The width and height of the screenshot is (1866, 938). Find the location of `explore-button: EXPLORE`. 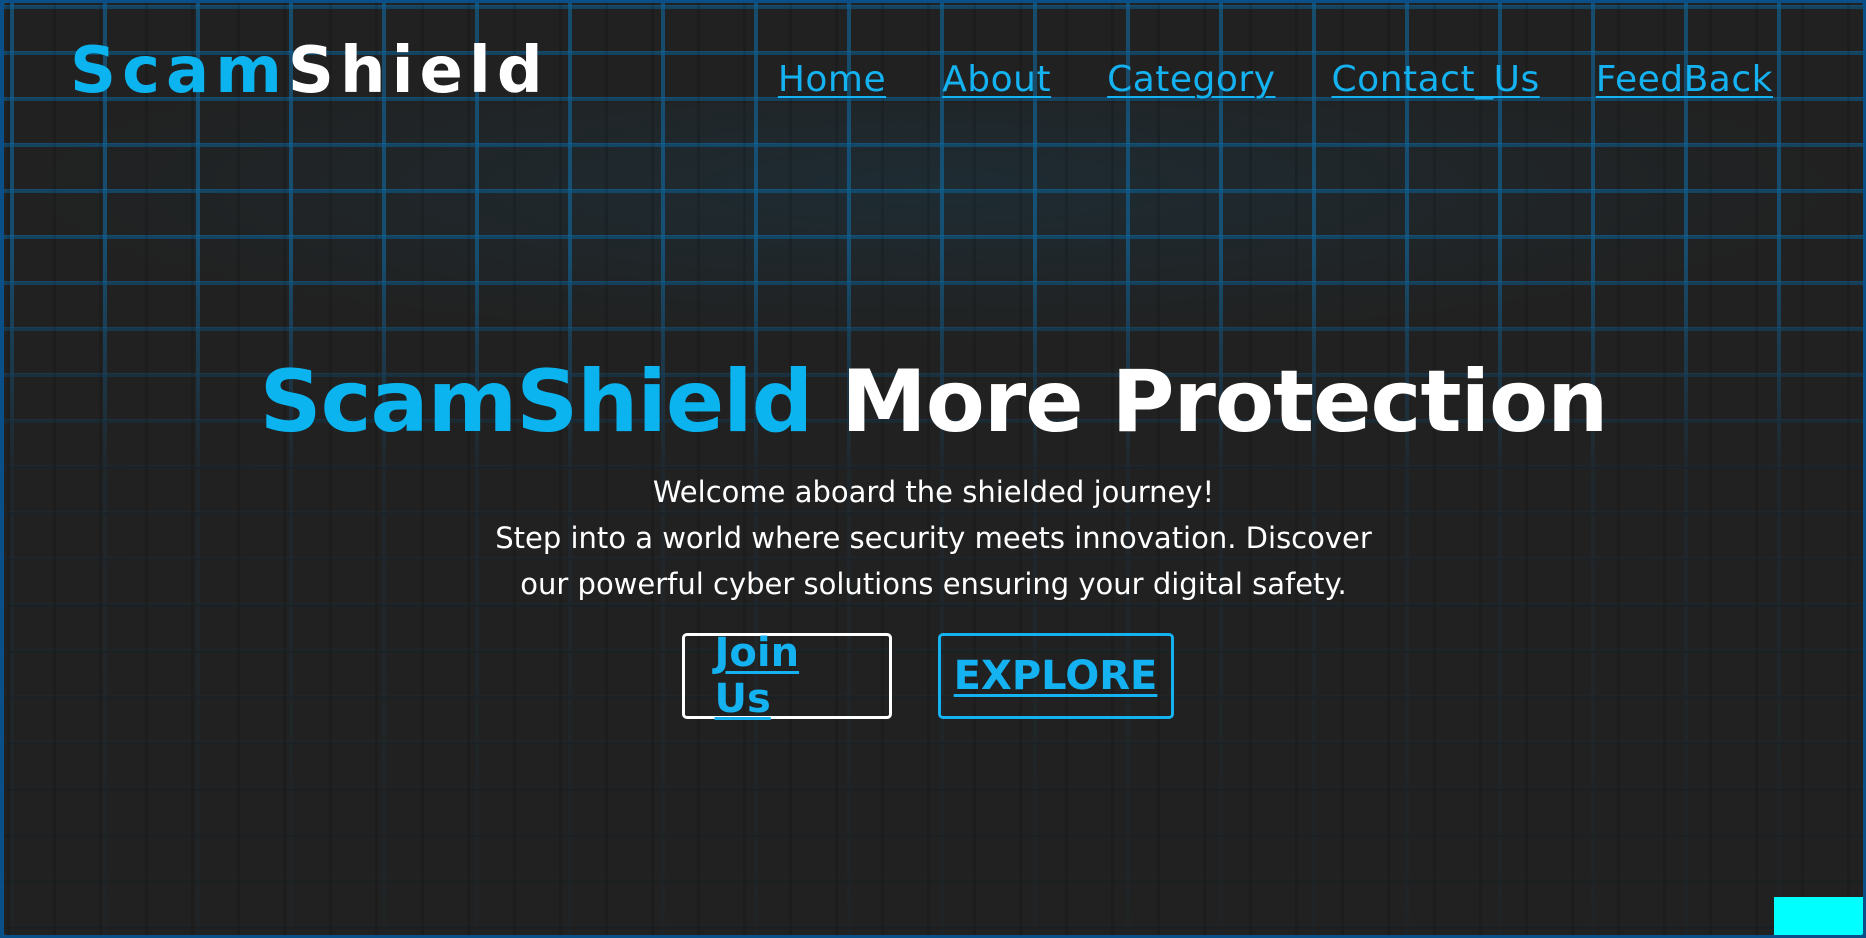

explore-button: EXPLORE is located at coordinates (1055, 676).